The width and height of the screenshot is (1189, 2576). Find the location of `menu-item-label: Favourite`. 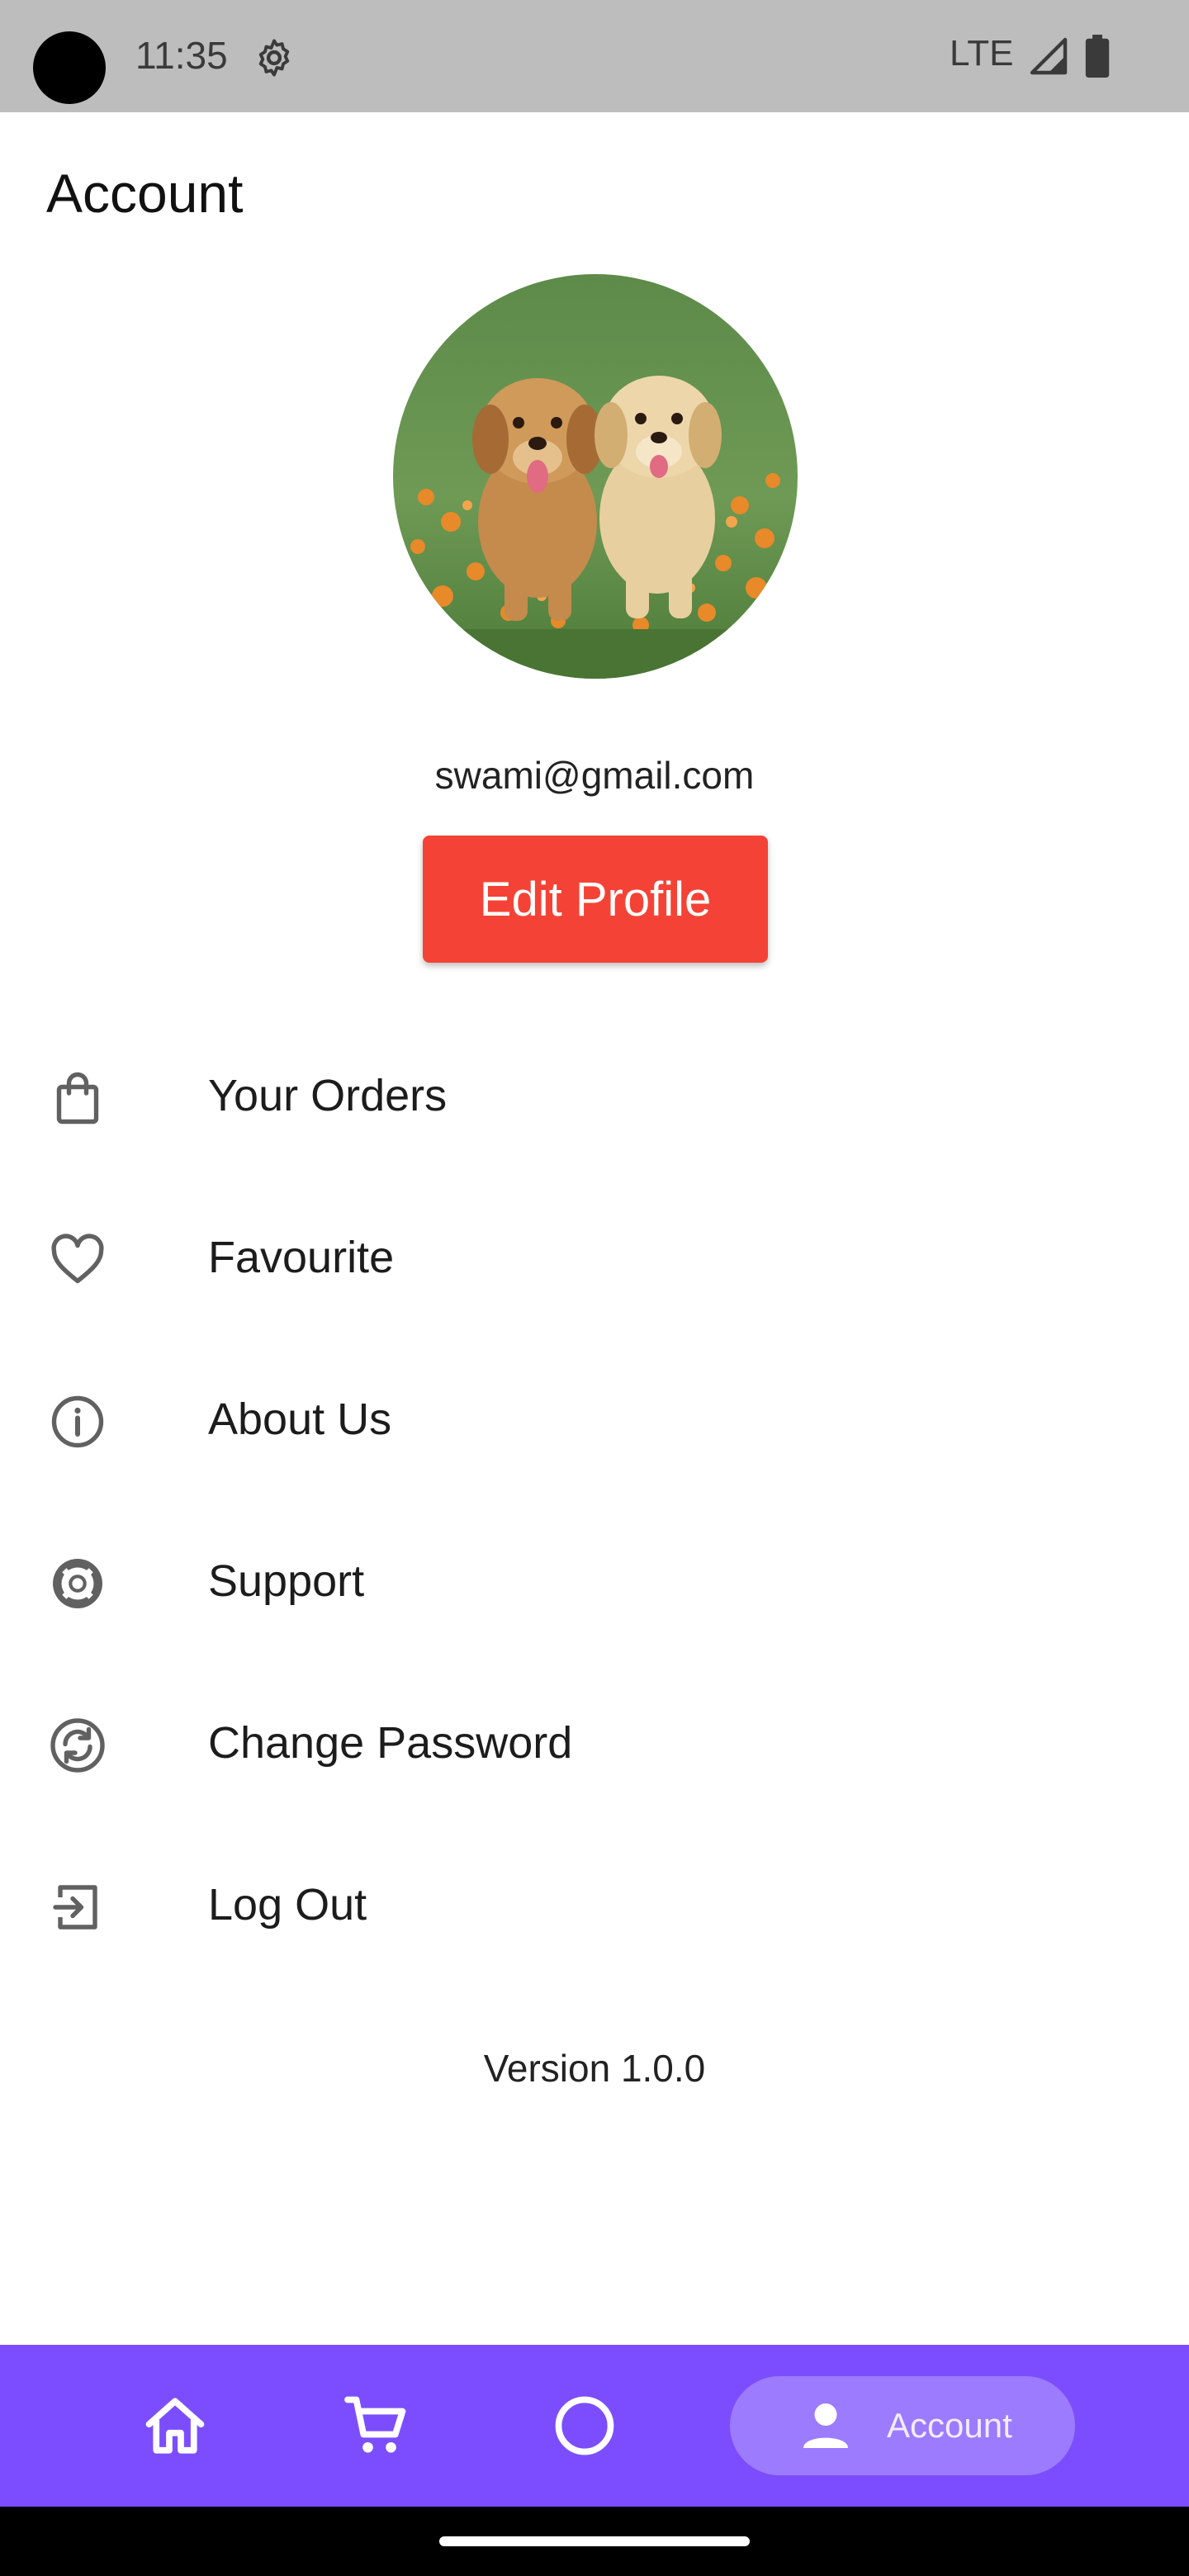

menu-item-label: Favourite is located at coordinates (301, 1257).